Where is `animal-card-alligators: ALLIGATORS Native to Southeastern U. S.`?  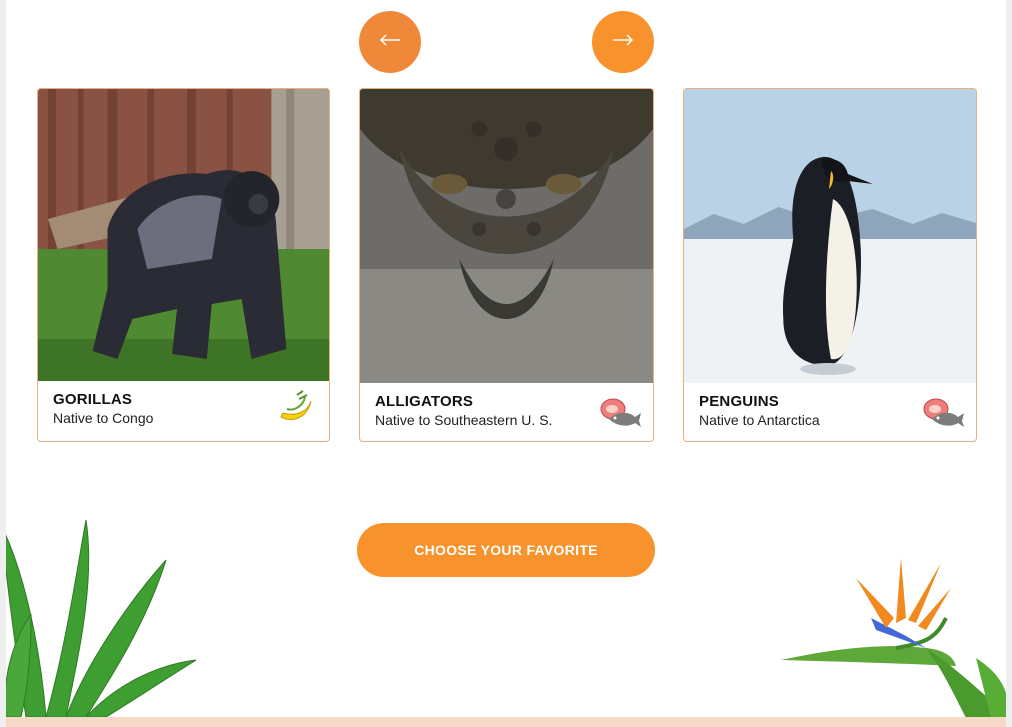 animal-card-alligators: ALLIGATORS Native to Southeastern U. S. is located at coordinates (506, 265).